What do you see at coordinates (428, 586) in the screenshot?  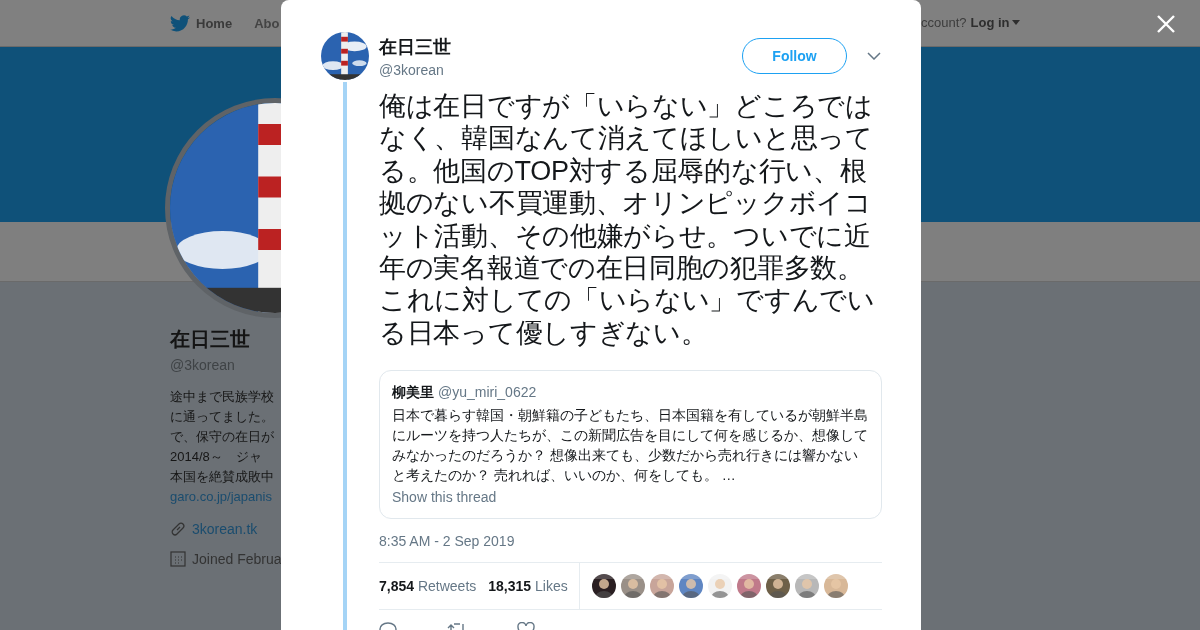 I see `stat-link: 7,854 Retweets` at bounding box center [428, 586].